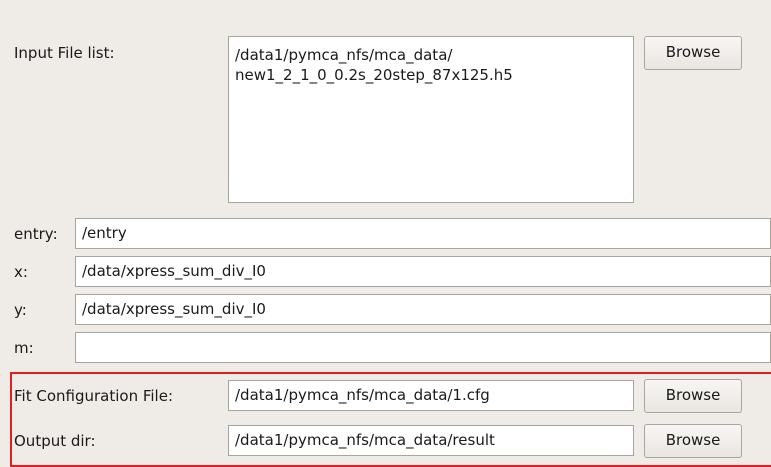 The height and width of the screenshot is (467, 771). Describe the element at coordinates (431, 395) in the screenshot. I see `fit-config-input: /data1/pymca_nfs/mca_data/1.cfg` at that location.